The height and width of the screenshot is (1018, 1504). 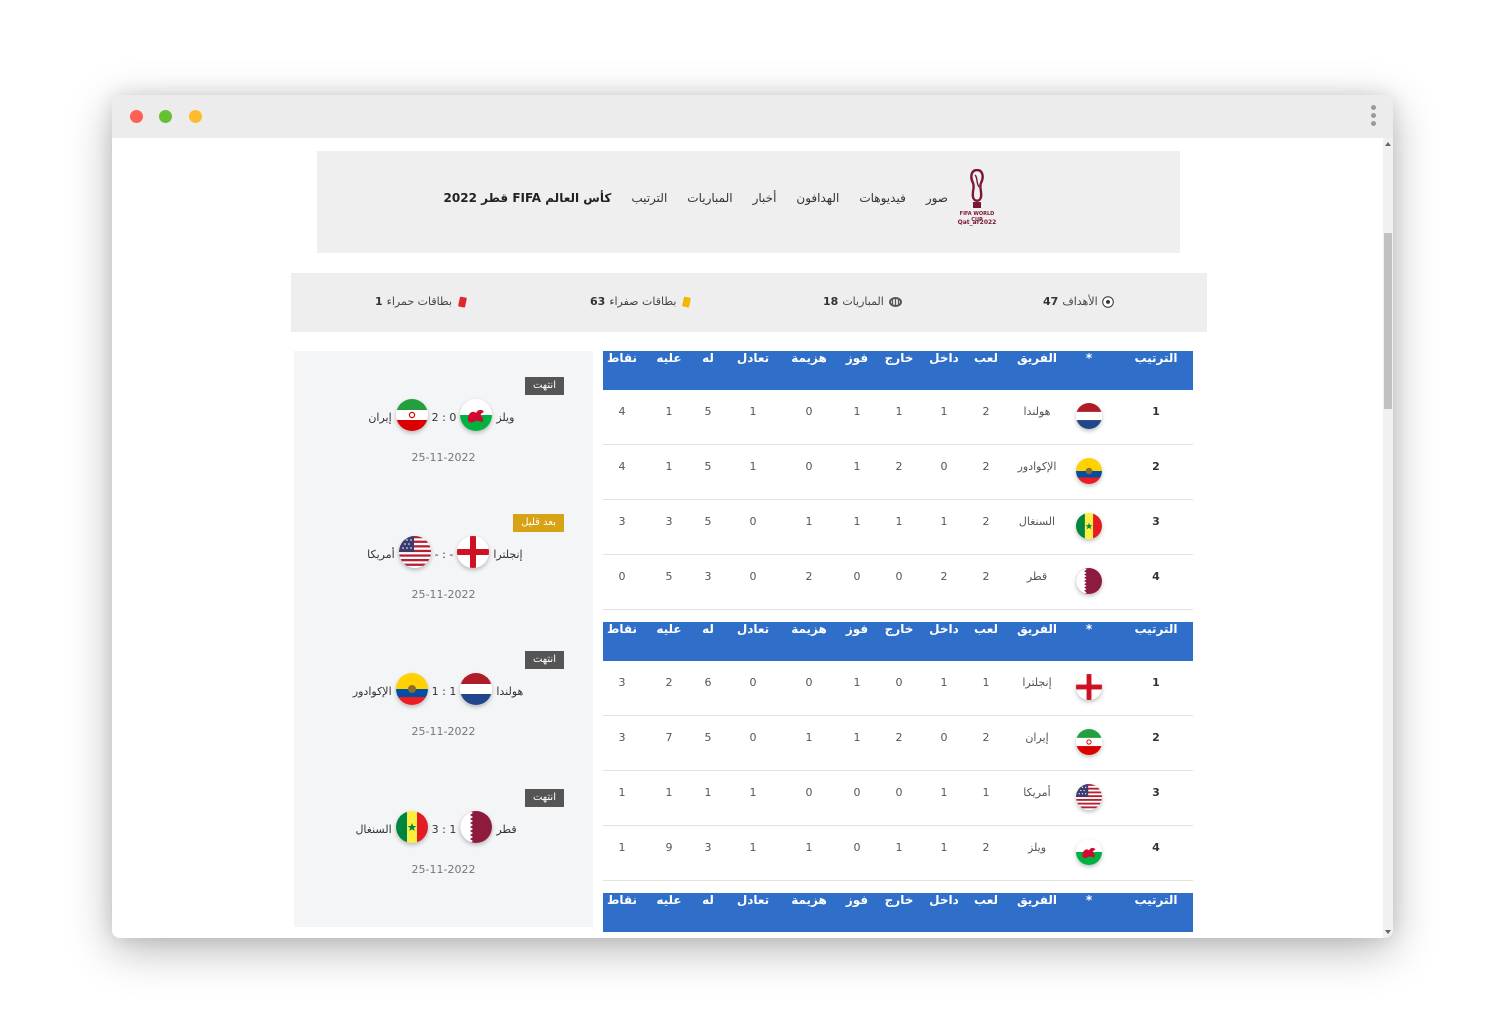 I want to click on cell-pts: 3, so click(x=622, y=521).